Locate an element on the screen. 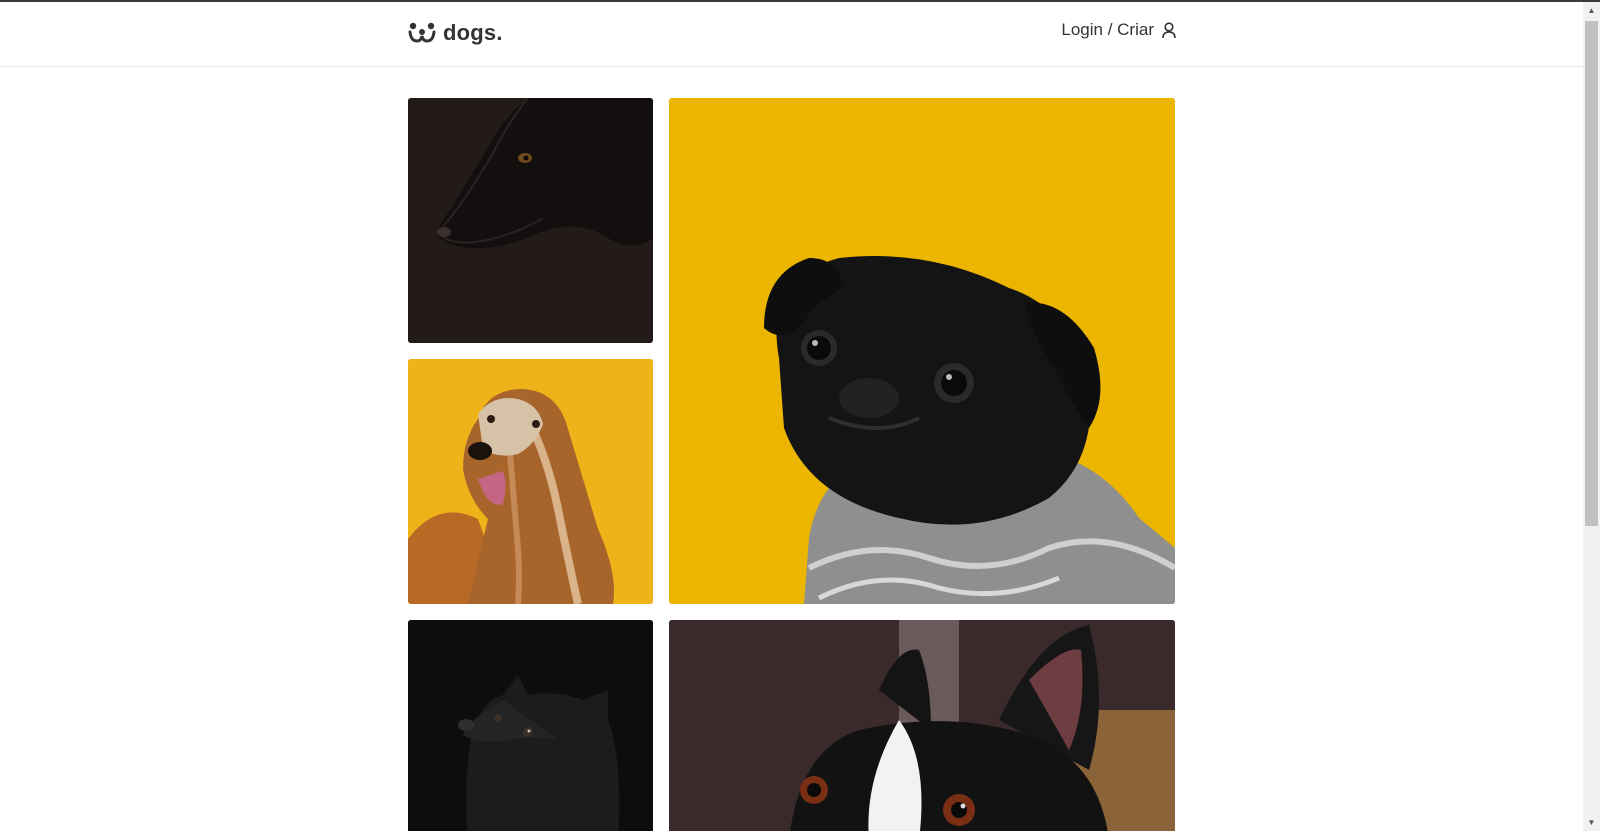 Image resolution: width=1600 pixels, height=831 pixels. vertical-scrollbar: ▲ ▼ is located at coordinates (1591, 416).